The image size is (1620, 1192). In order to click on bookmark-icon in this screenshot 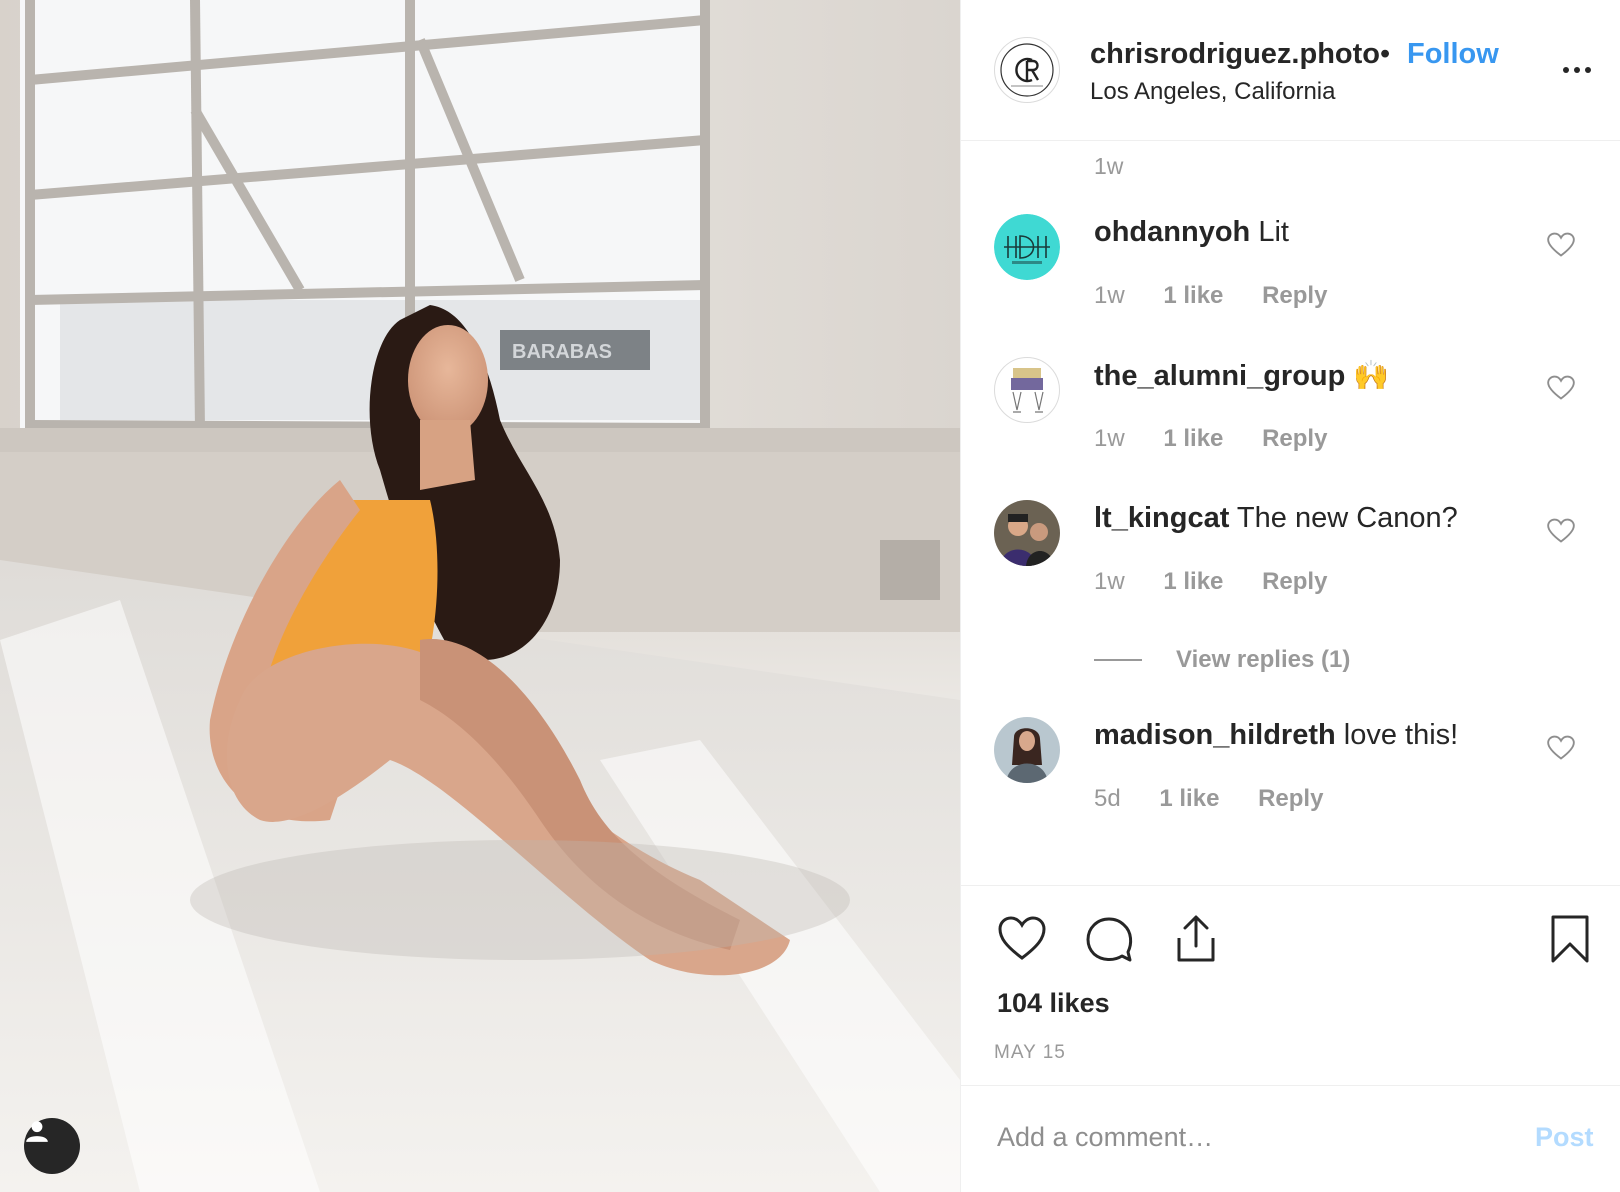, I will do `click(1570, 939)`.